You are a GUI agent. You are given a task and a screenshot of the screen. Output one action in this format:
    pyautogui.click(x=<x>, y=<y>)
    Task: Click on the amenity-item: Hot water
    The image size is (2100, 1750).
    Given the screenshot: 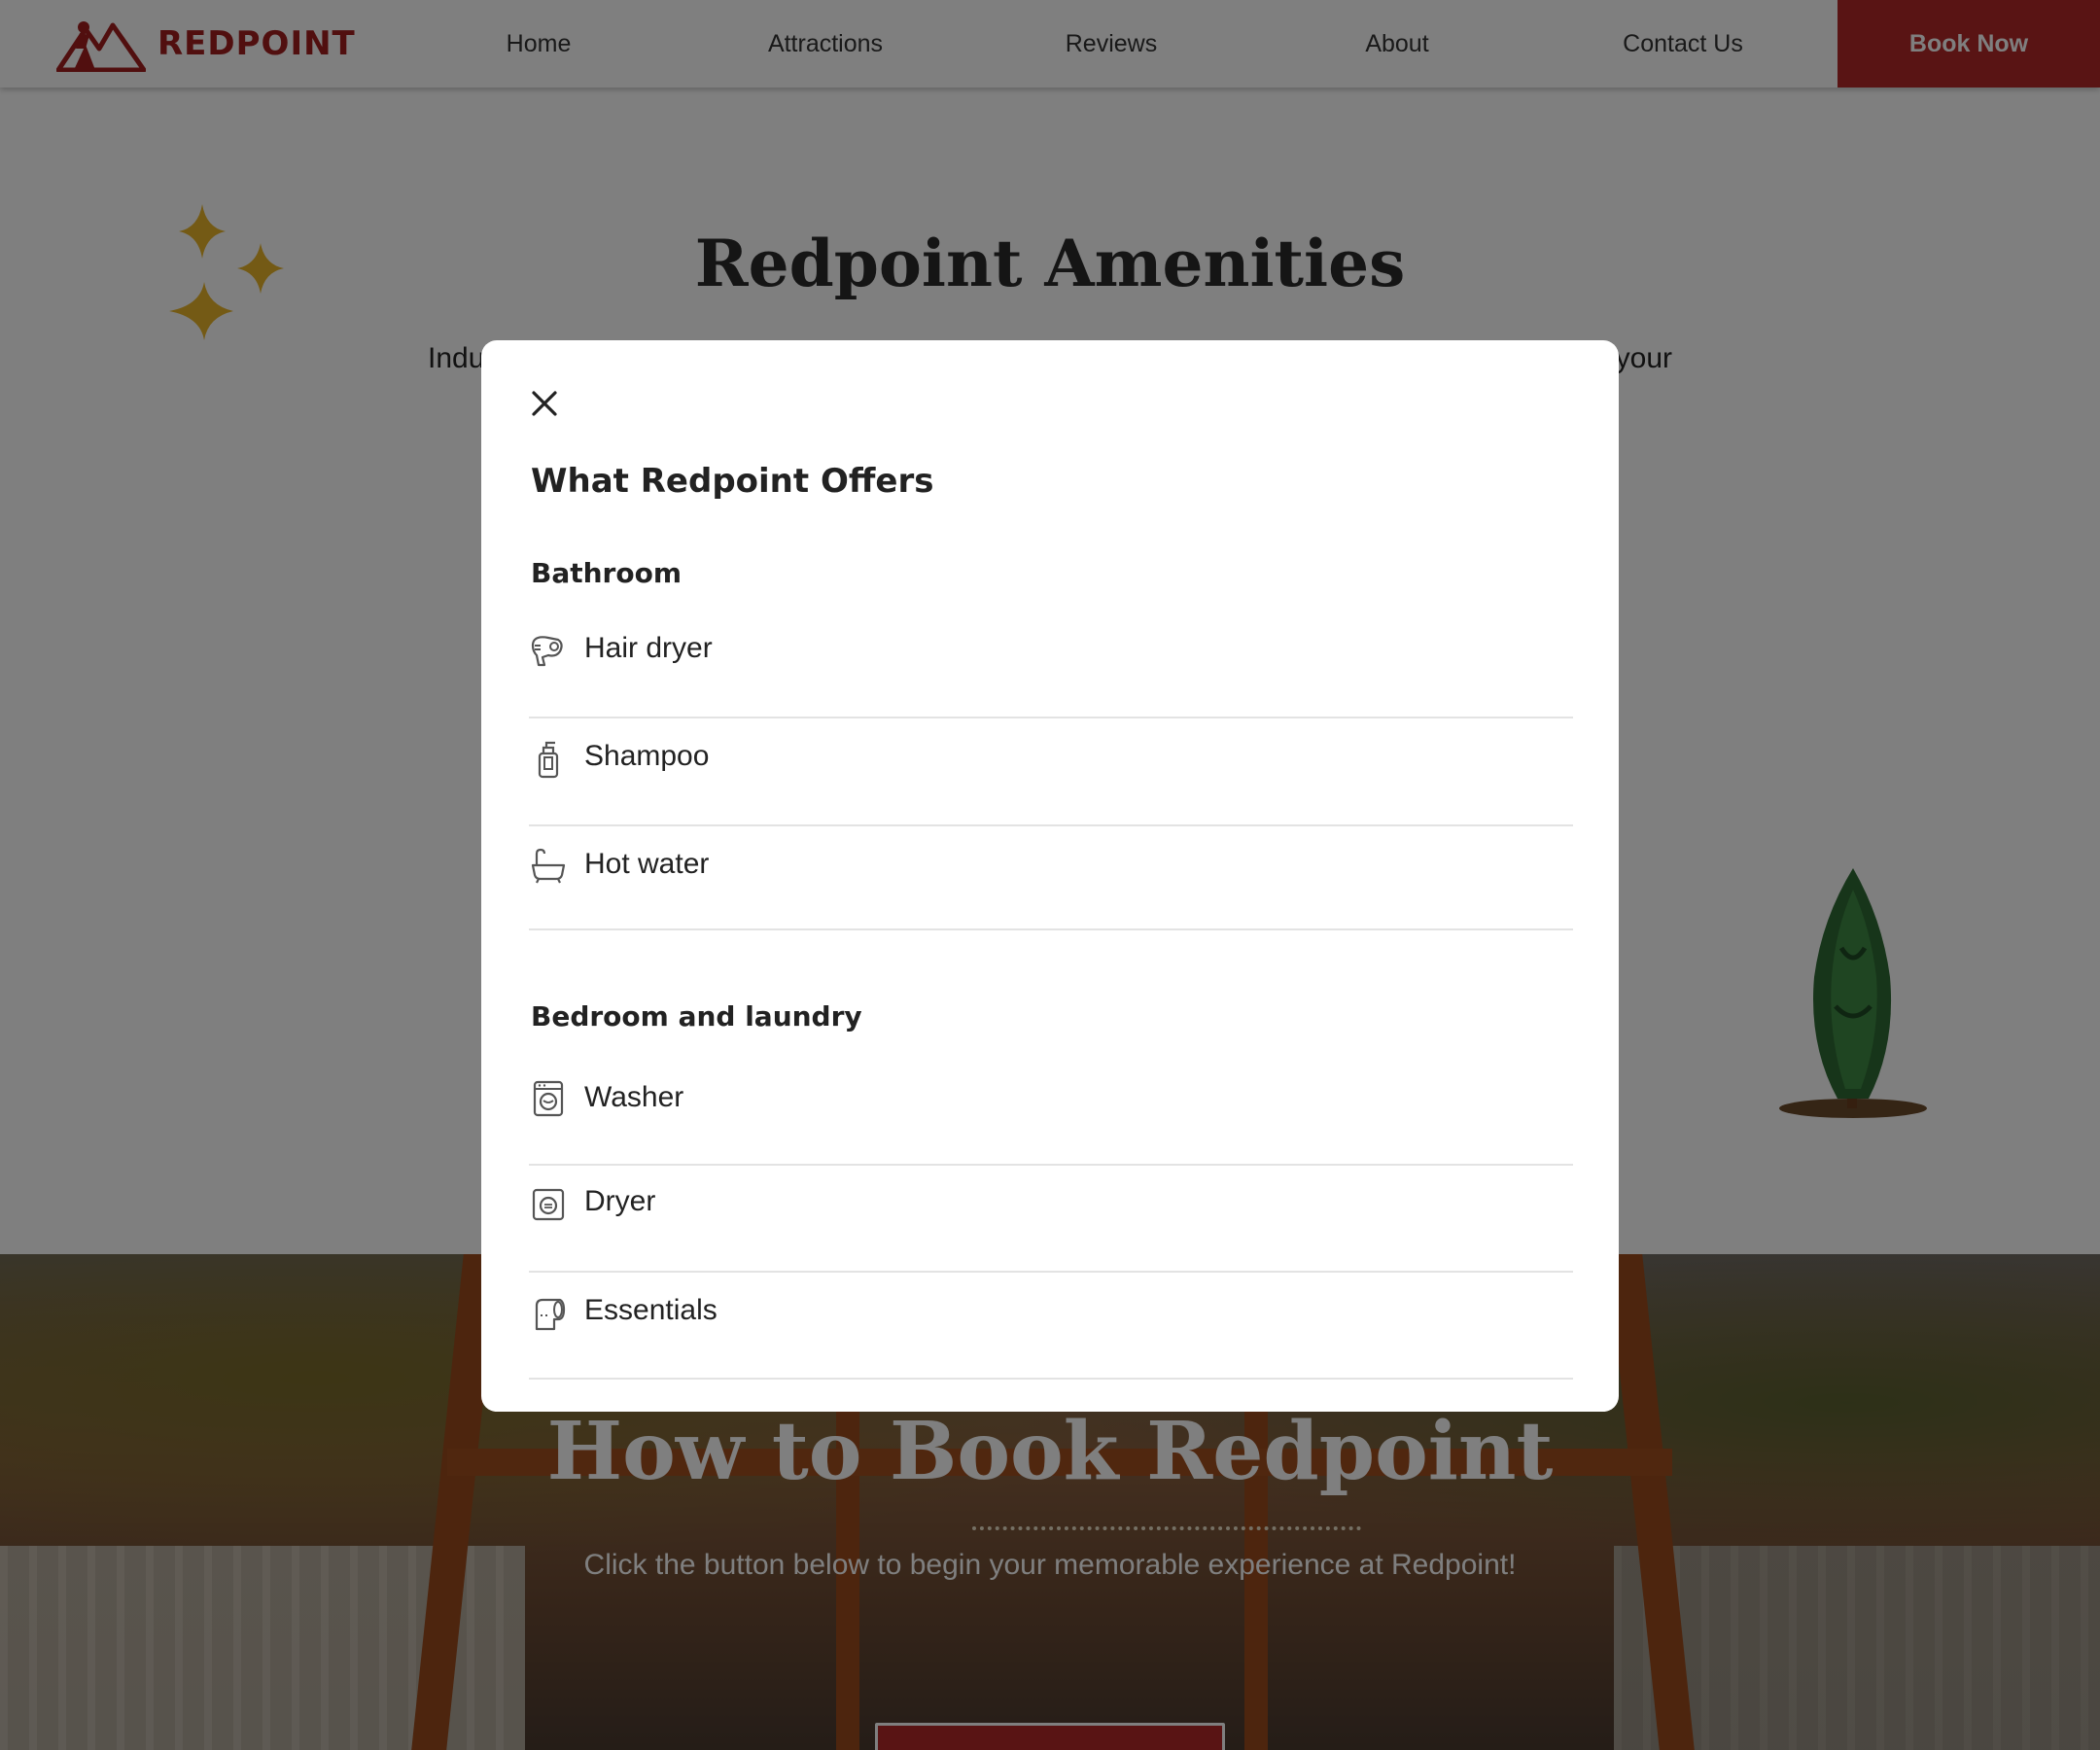 What is the action you would take?
    pyautogui.click(x=1051, y=878)
    